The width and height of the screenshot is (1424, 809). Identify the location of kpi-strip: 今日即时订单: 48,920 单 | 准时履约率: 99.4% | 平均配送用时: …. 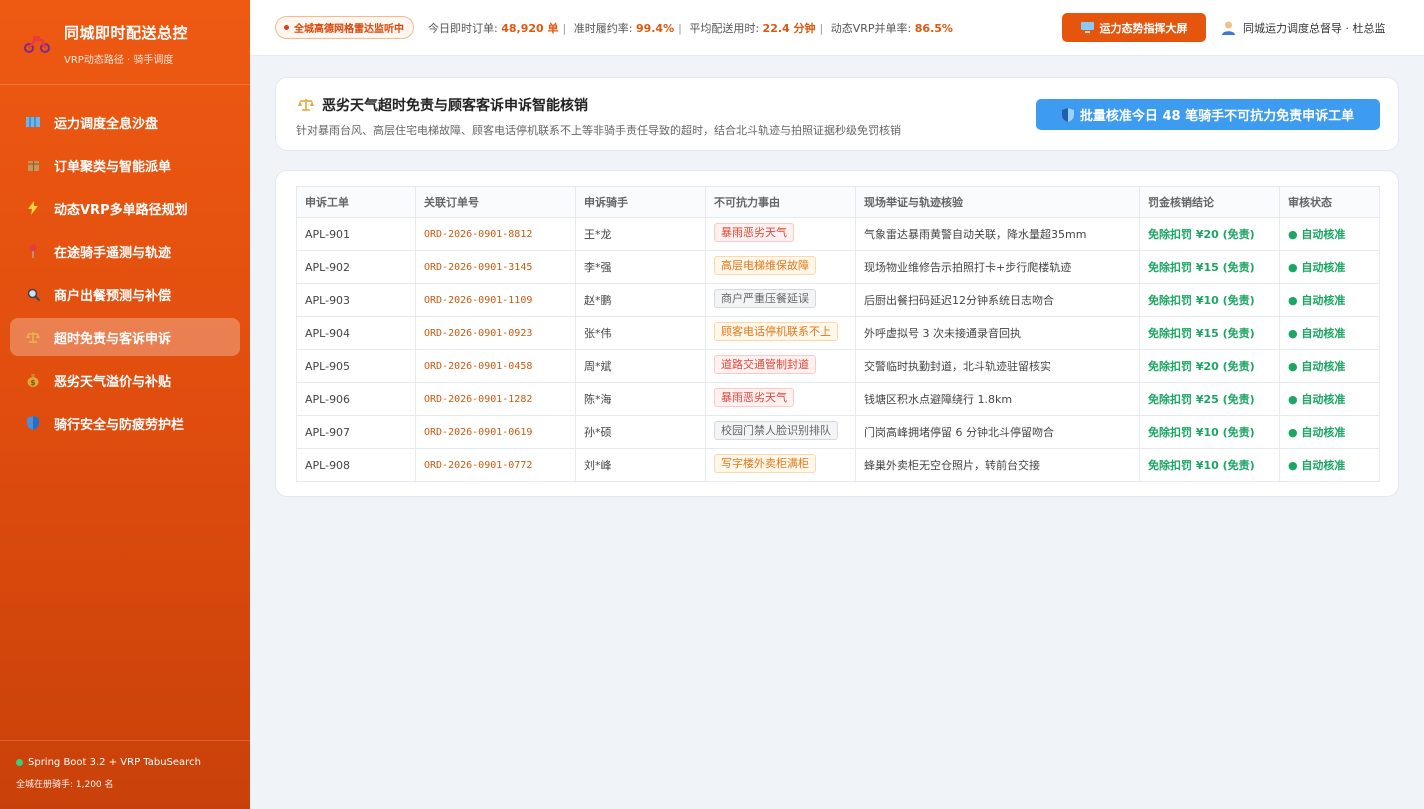
(690, 28).